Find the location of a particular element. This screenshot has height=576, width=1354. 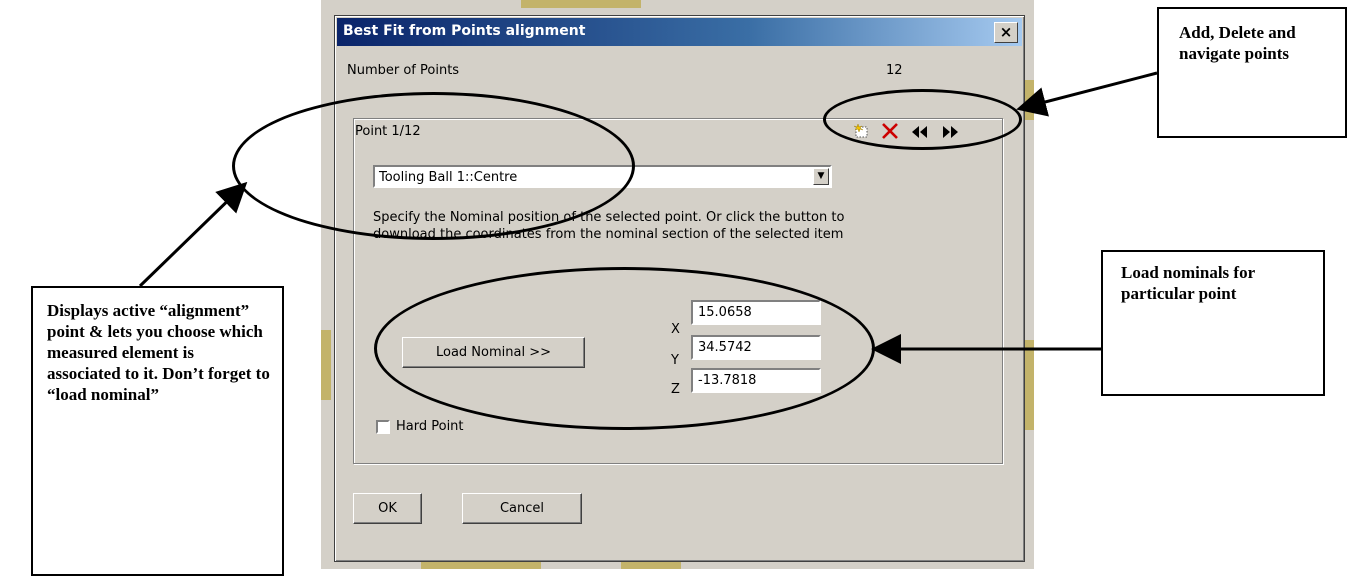

arrow-toolbar is located at coordinates (1087, 94).